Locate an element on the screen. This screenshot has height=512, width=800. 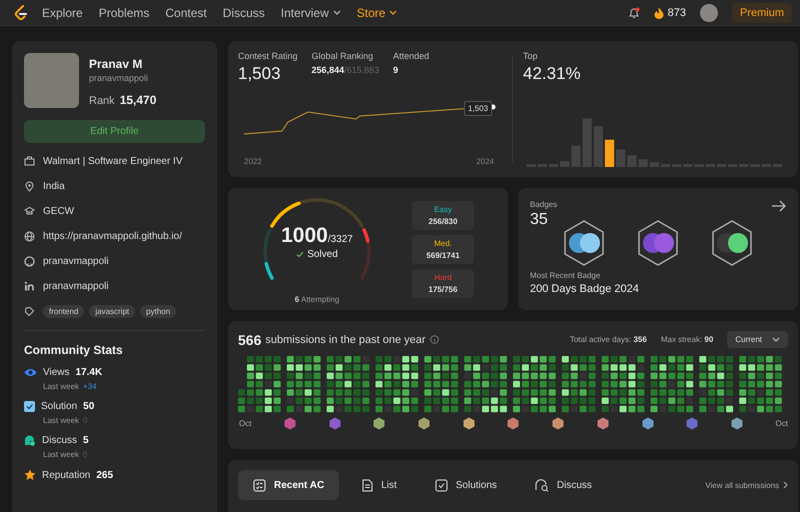
nav-link: Discuss is located at coordinates (243, 13).